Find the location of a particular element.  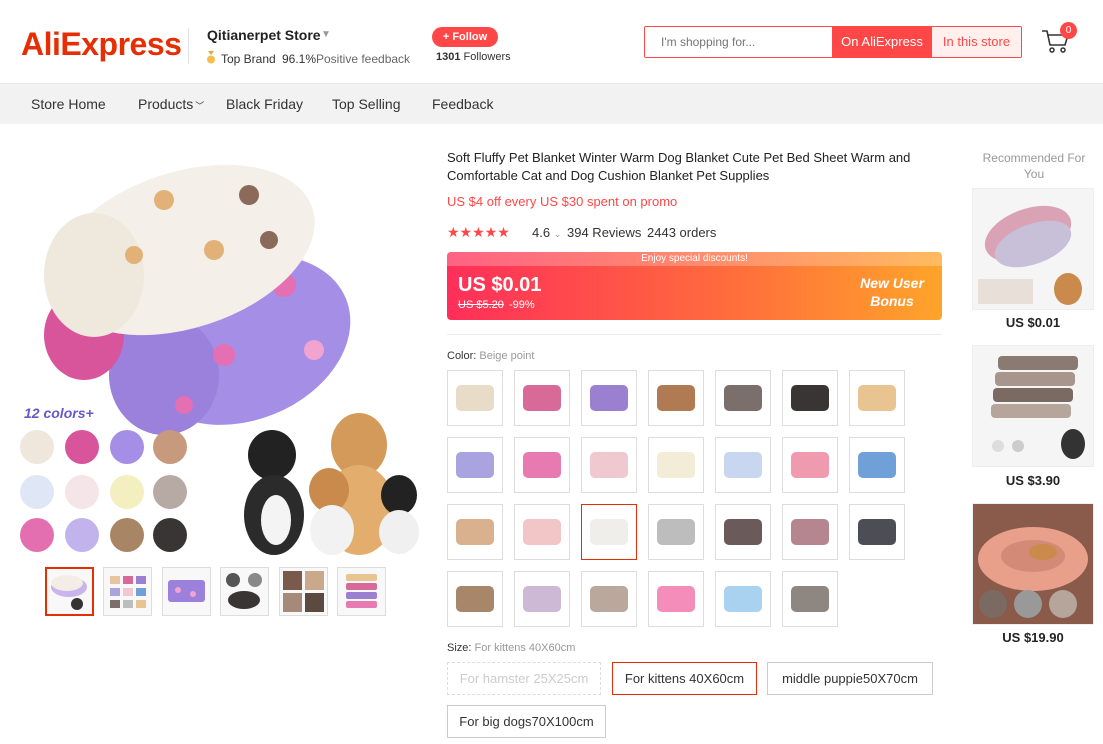

color-label: Color: Beige point is located at coordinates (490, 356).